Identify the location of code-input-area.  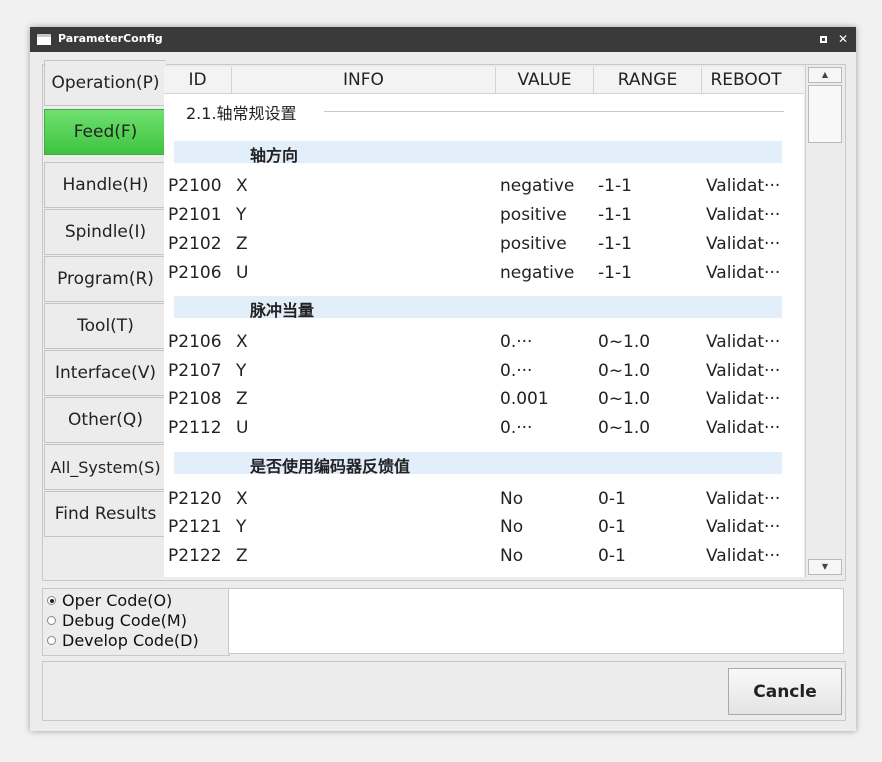
(536, 621).